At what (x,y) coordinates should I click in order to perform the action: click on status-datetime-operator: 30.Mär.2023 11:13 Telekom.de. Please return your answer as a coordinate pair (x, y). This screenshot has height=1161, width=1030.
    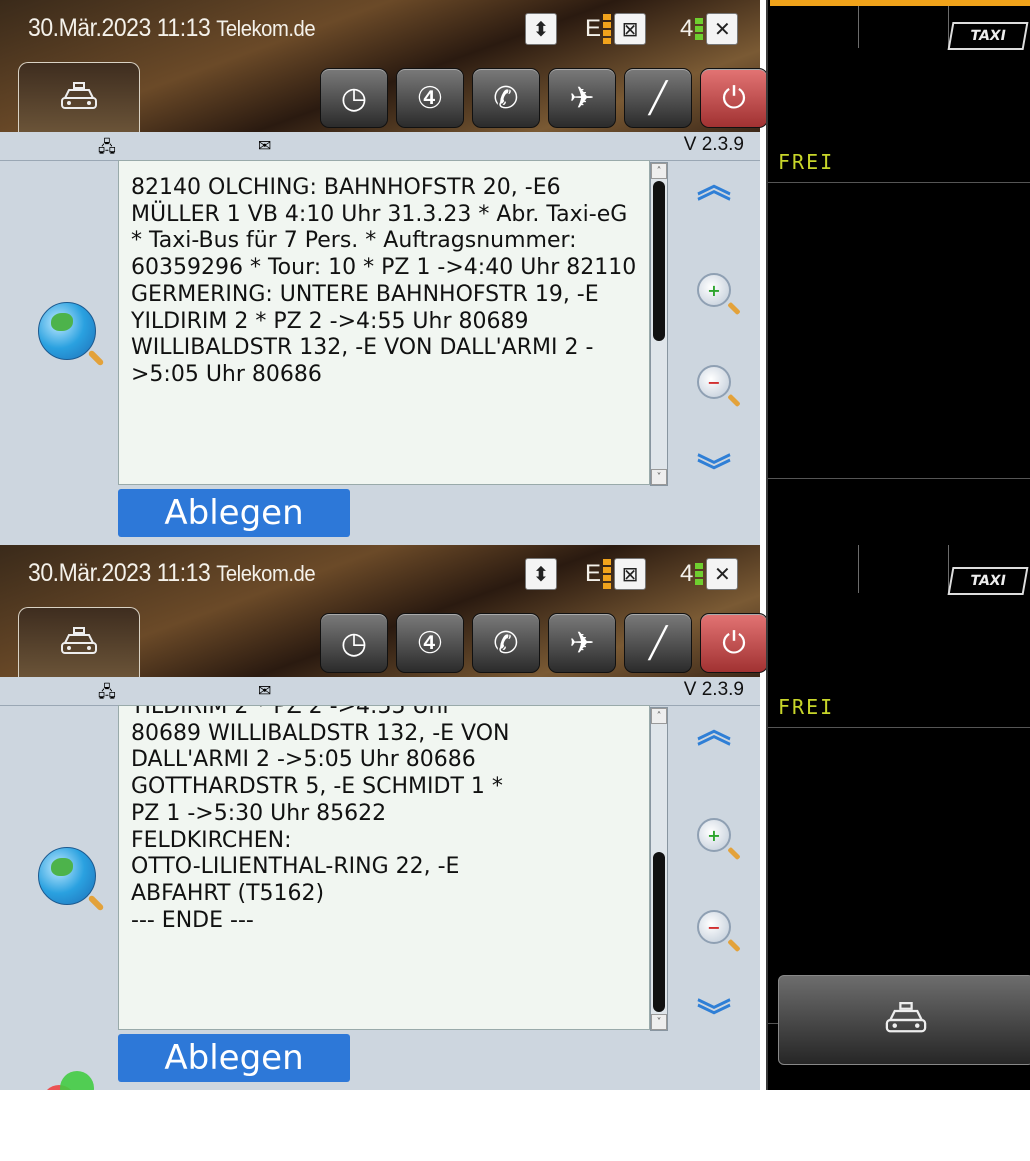
    Looking at the image, I should click on (172, 28).